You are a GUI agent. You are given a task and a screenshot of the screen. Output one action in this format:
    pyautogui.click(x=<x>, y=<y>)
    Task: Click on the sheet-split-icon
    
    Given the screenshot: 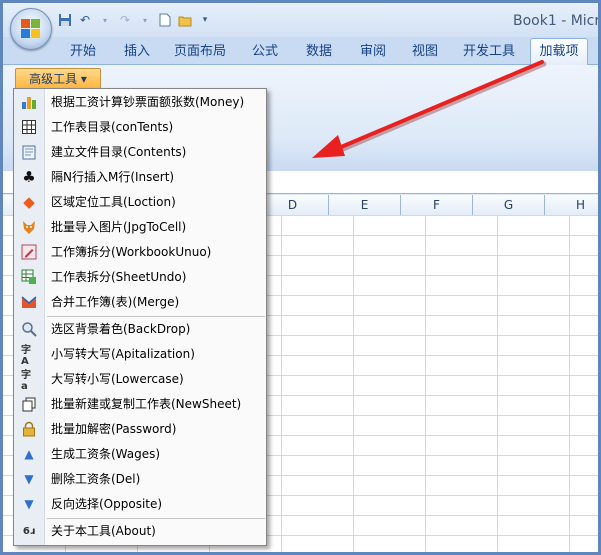 What is the action you would take?
    pyautogui.click(x=29, y=277)
    